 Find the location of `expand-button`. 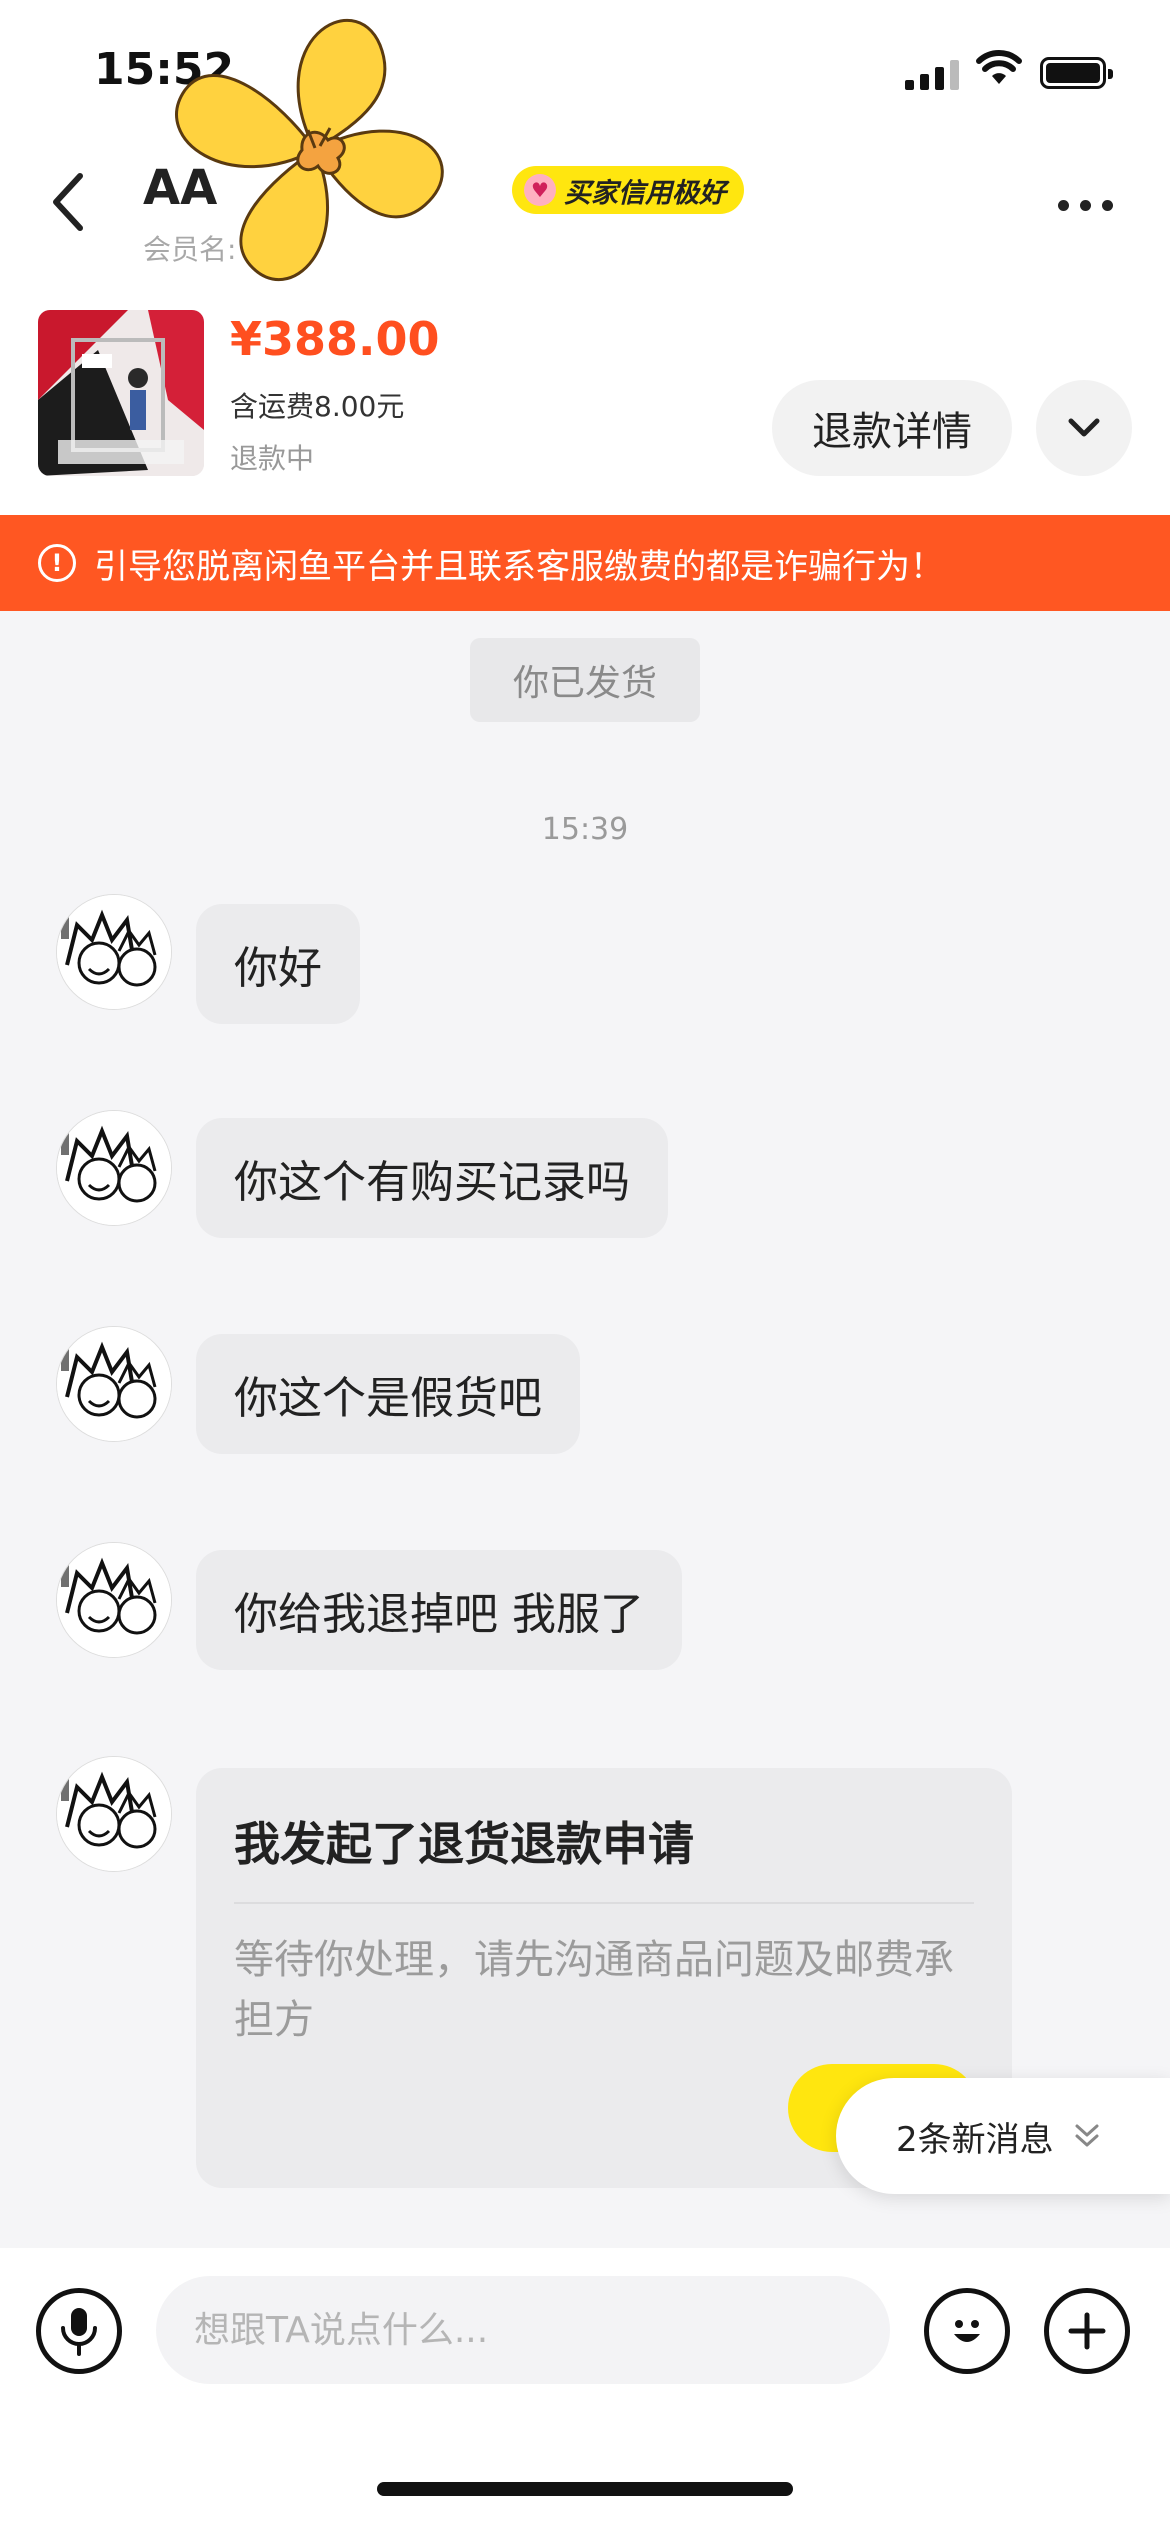

expand-button is located at coordinates (1084, 428).